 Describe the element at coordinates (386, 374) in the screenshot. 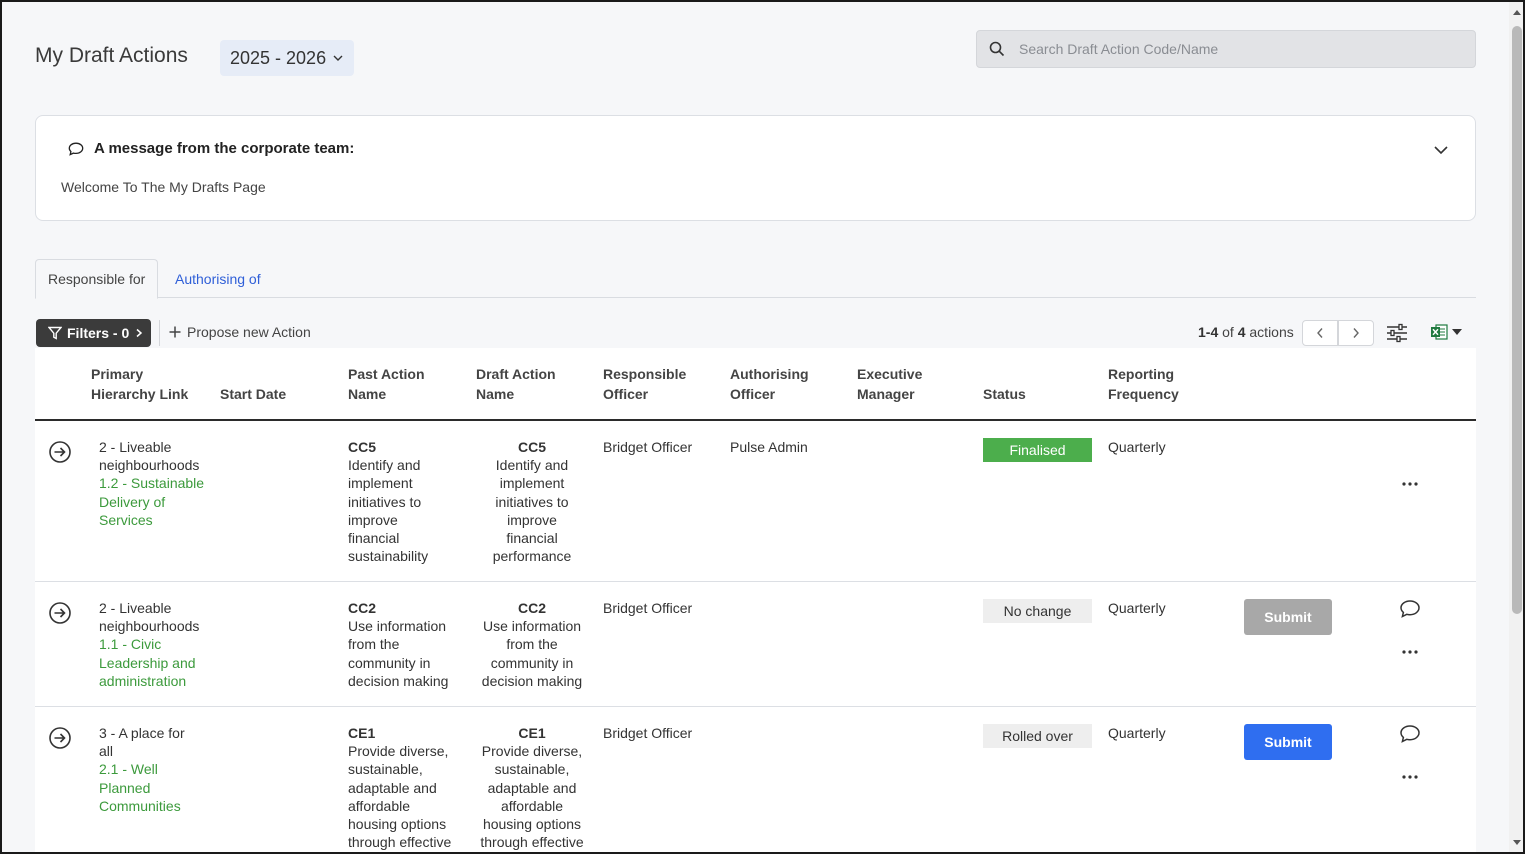

I see `header-label: Past Action` at that location.